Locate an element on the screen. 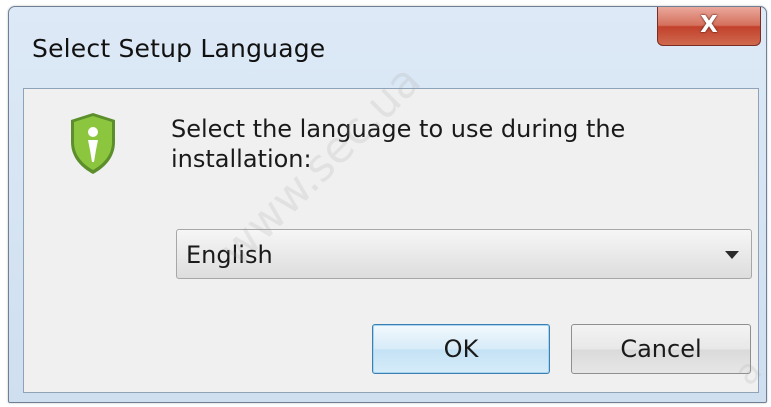 The height and width of the screenshot is (407, 771). language-select: English is located at coordinates (464, 254).